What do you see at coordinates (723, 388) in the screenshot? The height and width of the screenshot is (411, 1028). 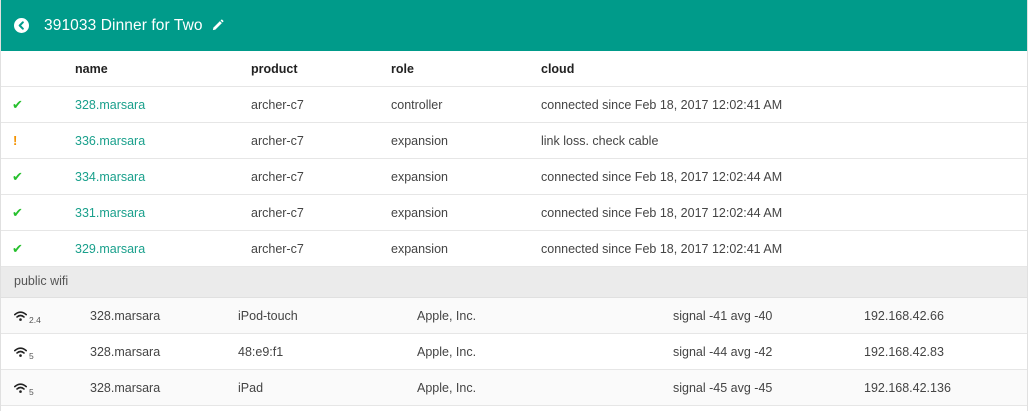 I see `client-signal-cell: signal -45 avg -45` at bounding box center [723, 388].